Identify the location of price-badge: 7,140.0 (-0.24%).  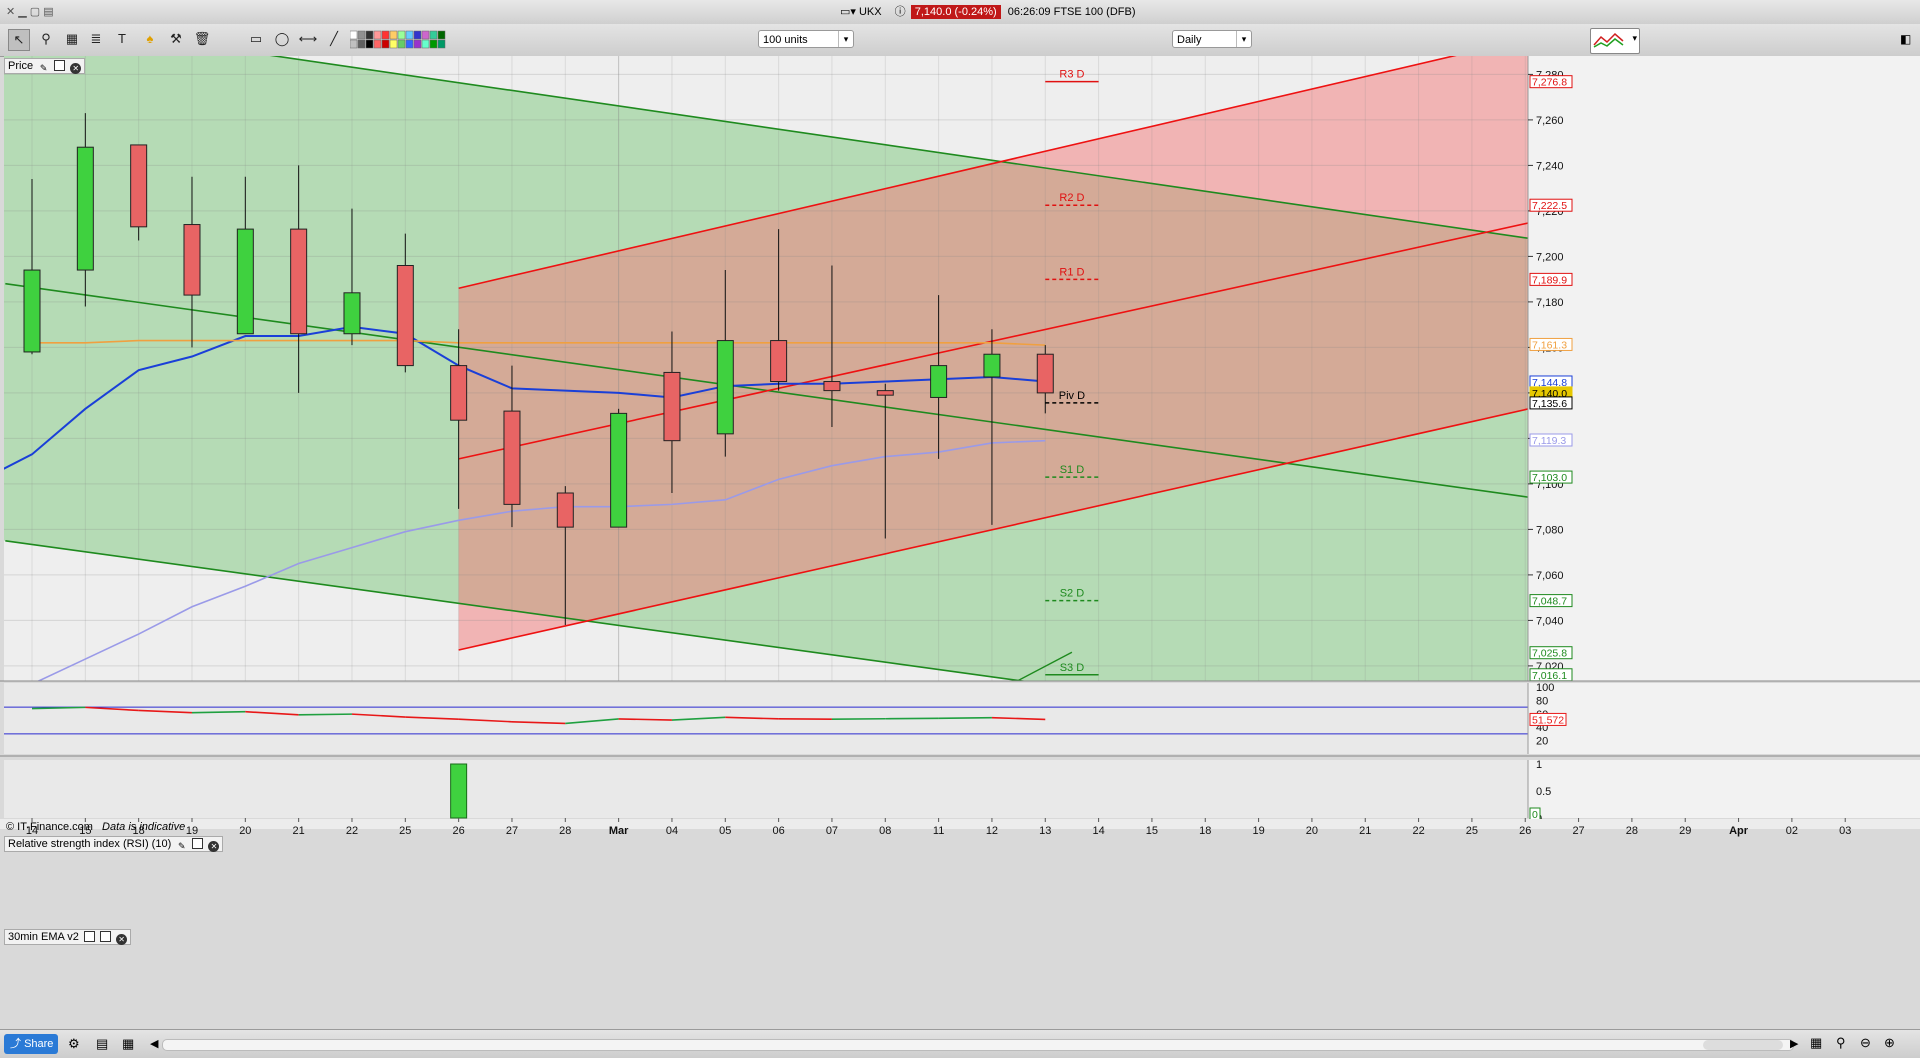
(956, 12).